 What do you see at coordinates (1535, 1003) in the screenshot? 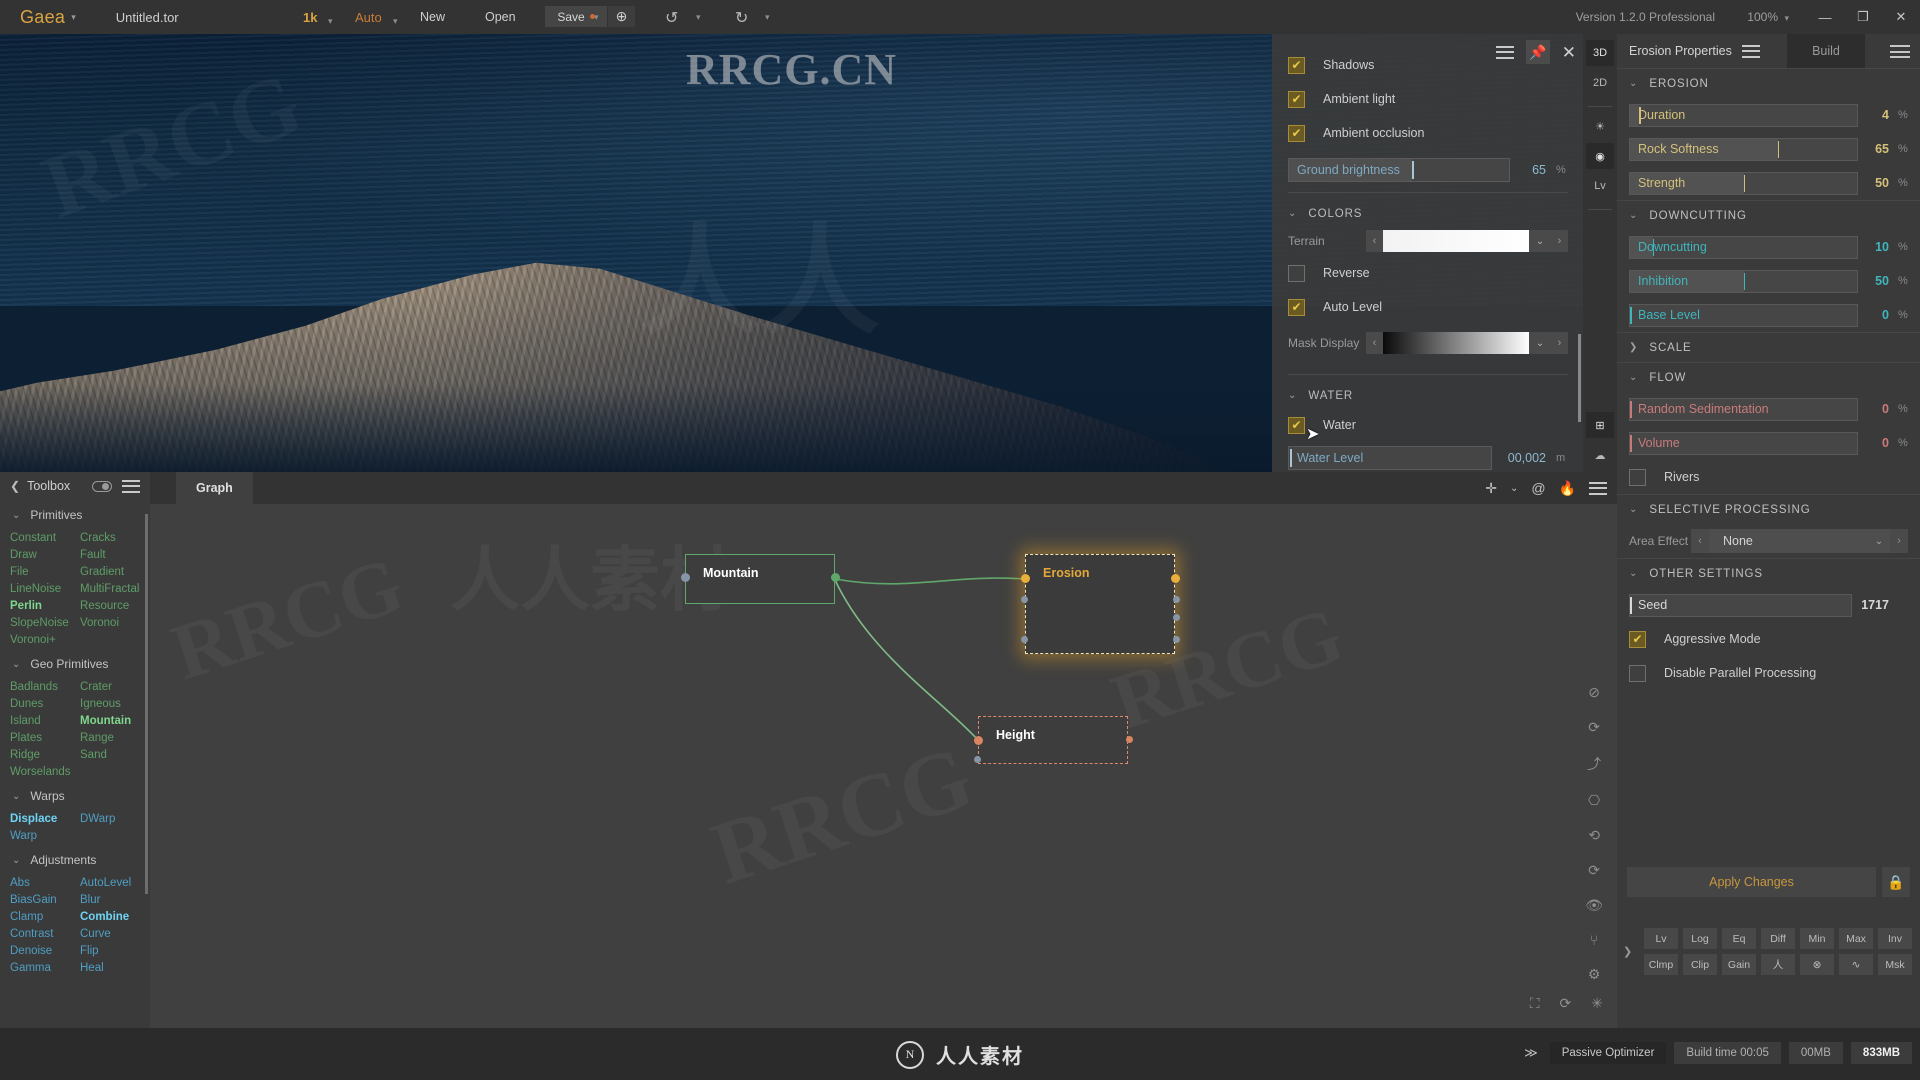
I see `fit-view-icon: ⛶` at bounding box center [1535, 1003].